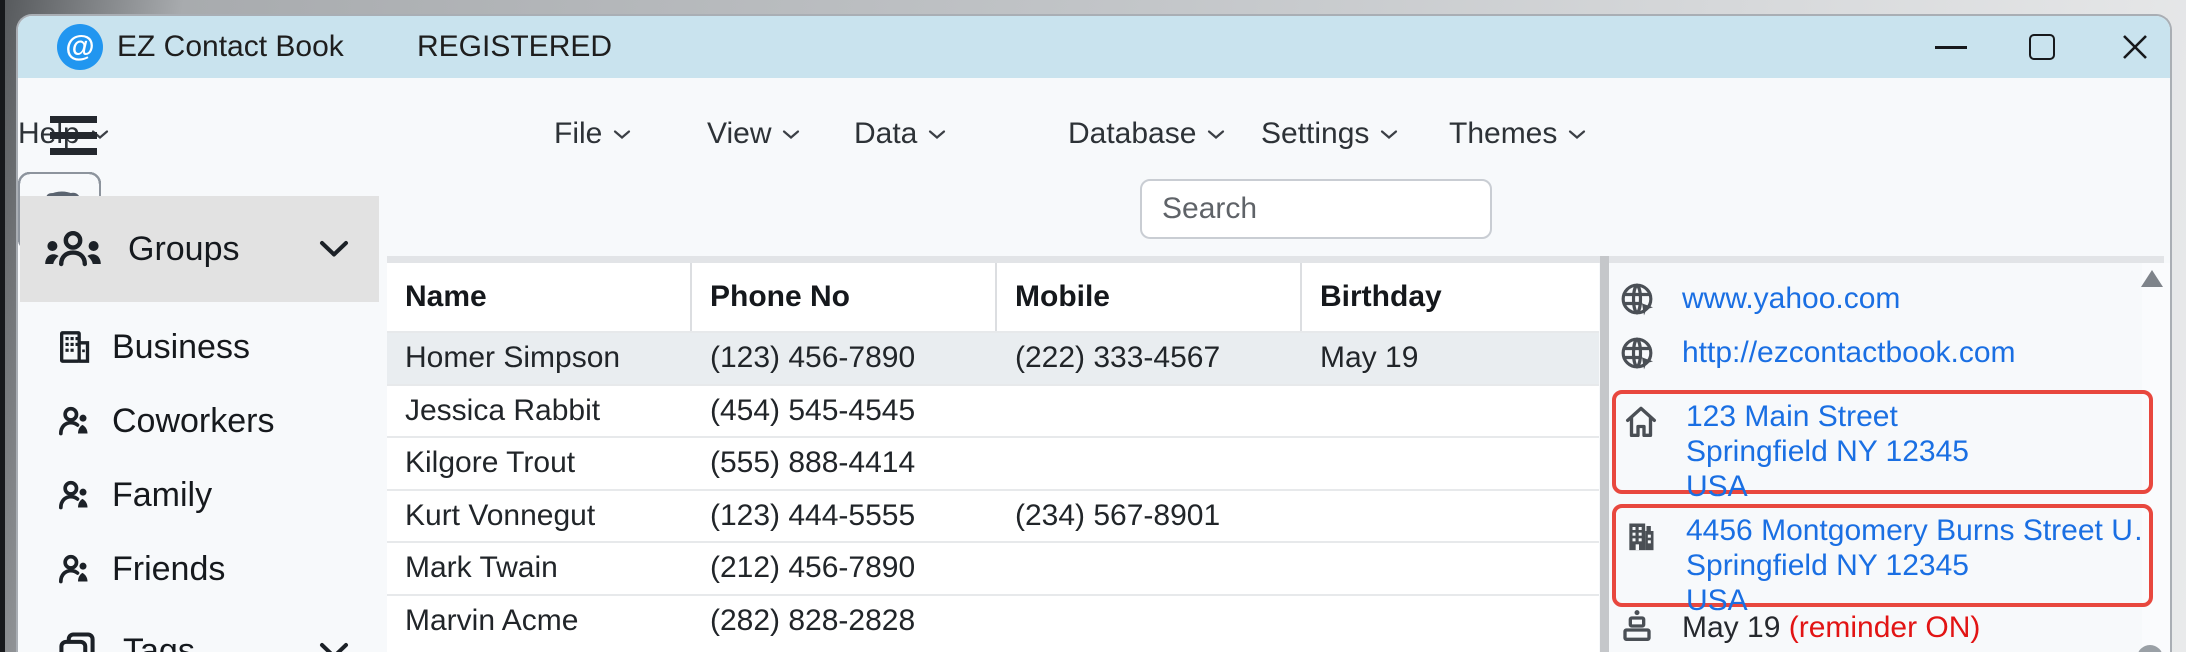  What do you see at coordinates (80, 47) in the screenshot?
I see `app-logo-icon: @` at bounding box center [80, 47].